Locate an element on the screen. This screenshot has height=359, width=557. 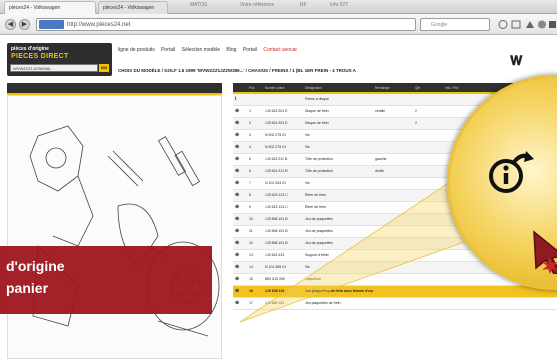
download-icon is located at coordinates (530, 24).